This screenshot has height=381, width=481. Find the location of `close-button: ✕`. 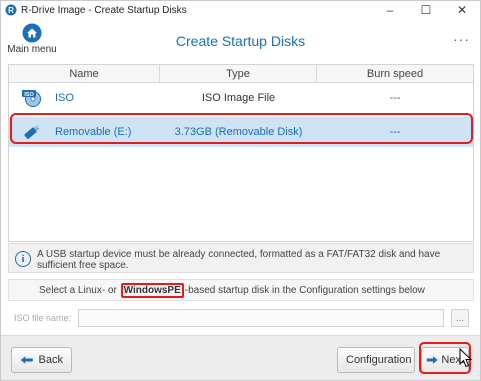

close-button: ✕ is located at coordinates (462, 10).